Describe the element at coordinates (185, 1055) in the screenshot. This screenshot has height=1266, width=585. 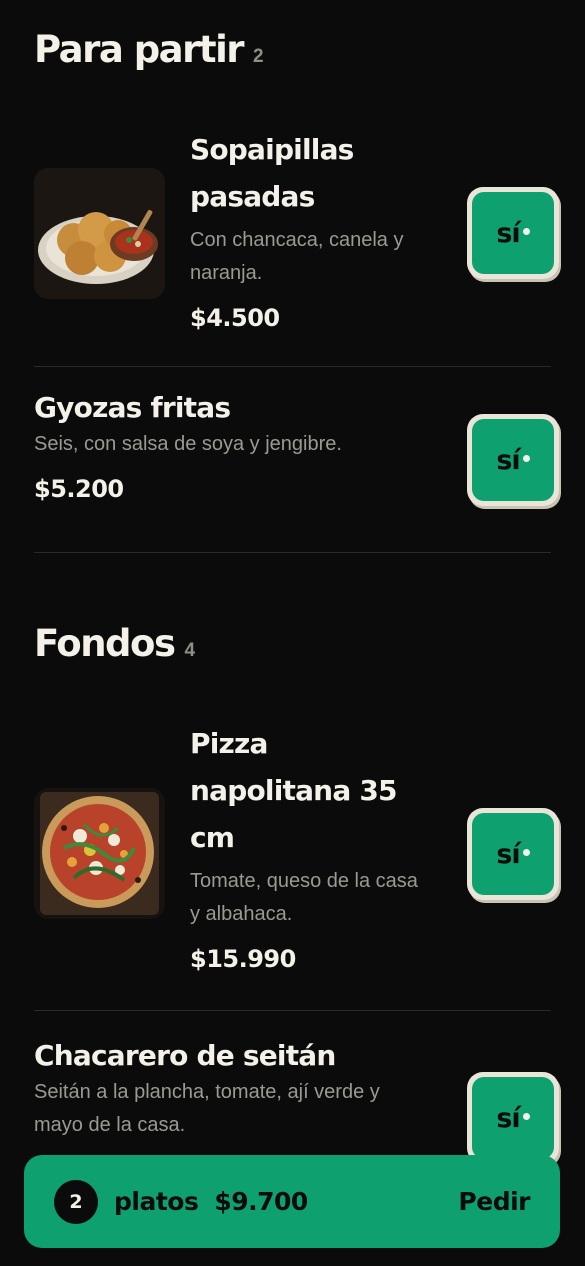
I see `item-name-line: Chacarero de seitán` at that location.